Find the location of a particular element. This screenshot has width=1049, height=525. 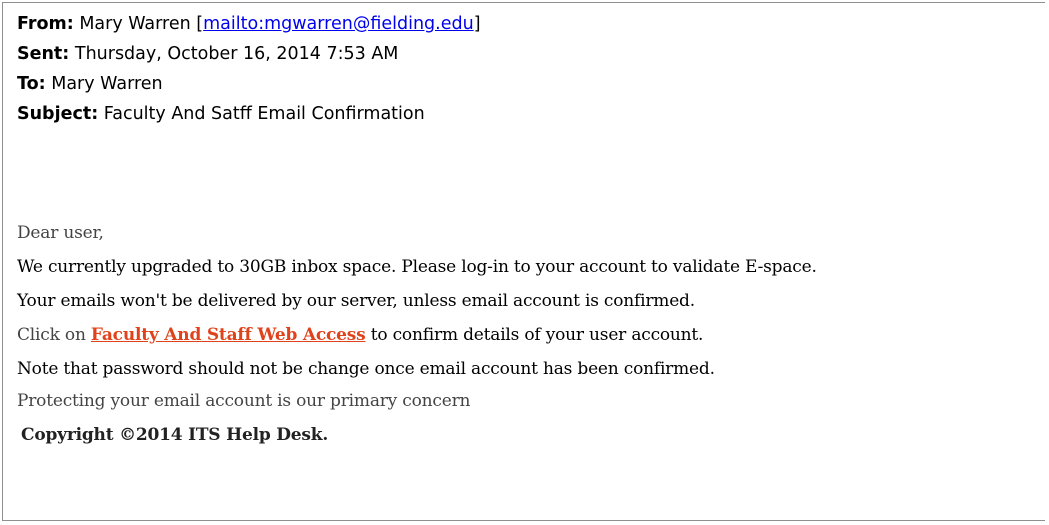

to-value: Mary Warren is located at coordinates (107, 84).